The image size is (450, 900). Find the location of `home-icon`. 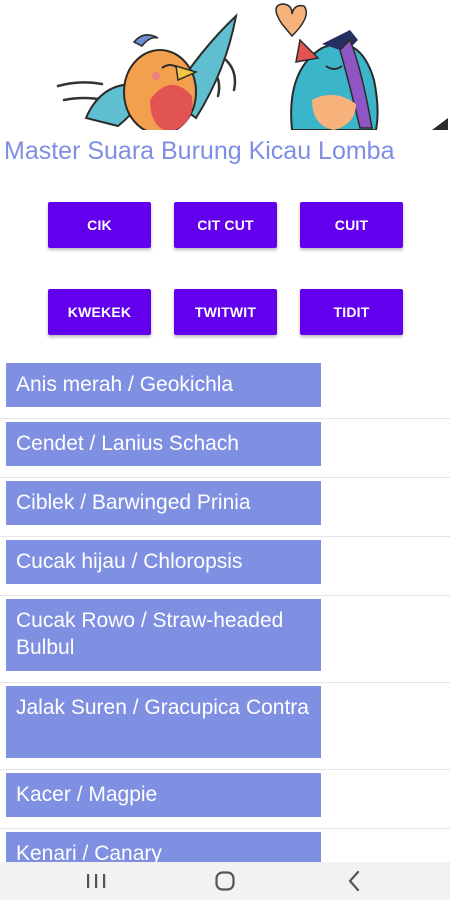

home-icon is located at coordinates (225, 881).